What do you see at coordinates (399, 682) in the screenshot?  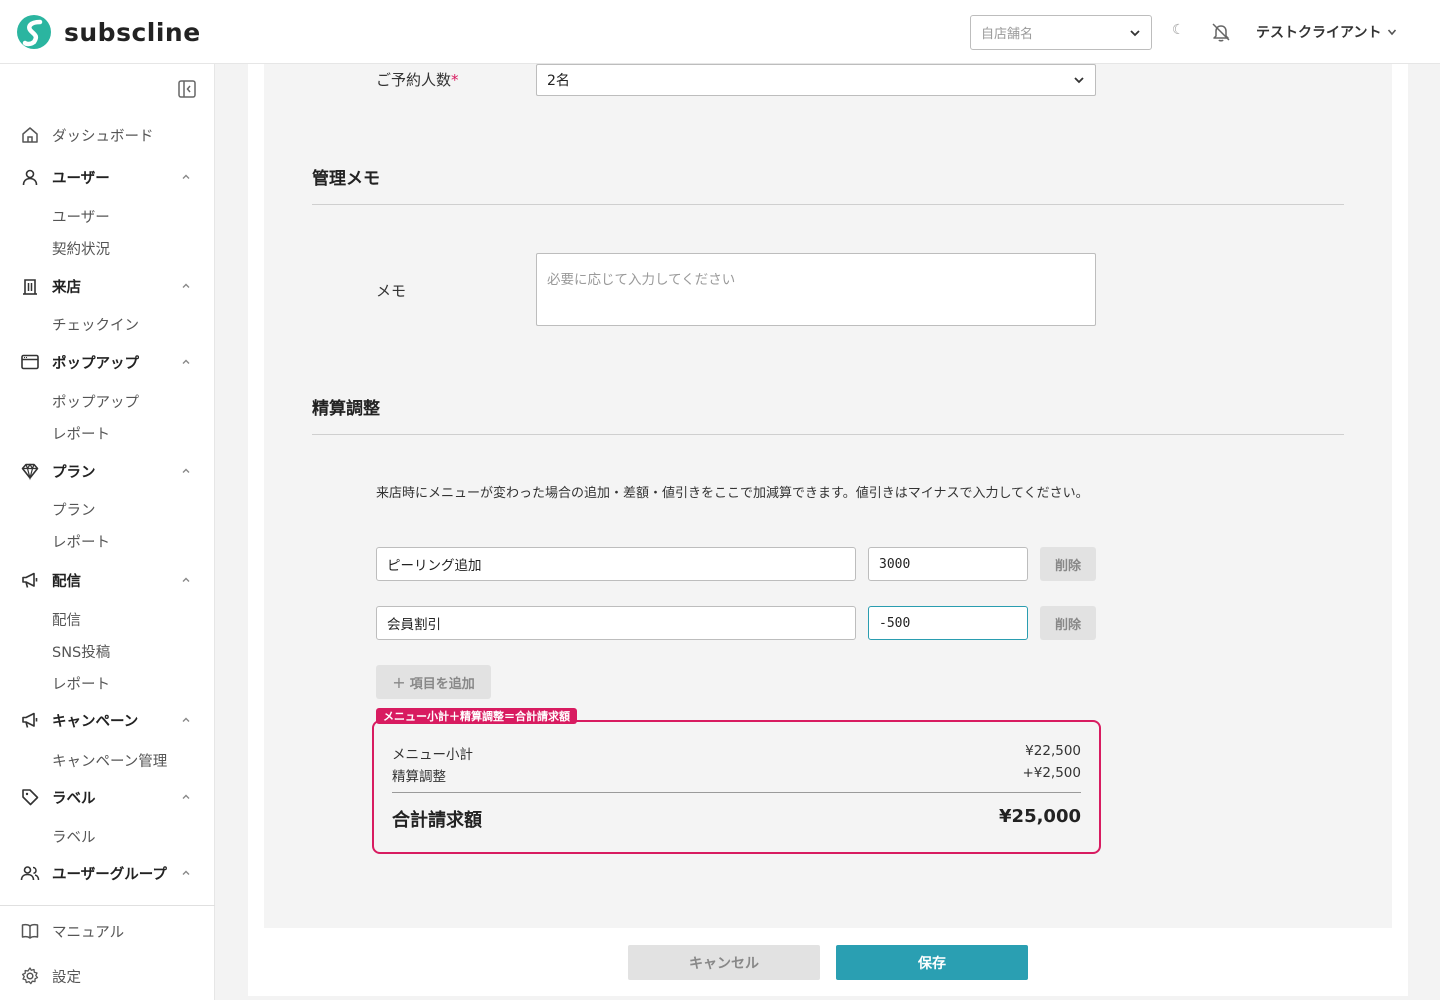 I see `plus-icon: +` at bounding box center [399, 682].